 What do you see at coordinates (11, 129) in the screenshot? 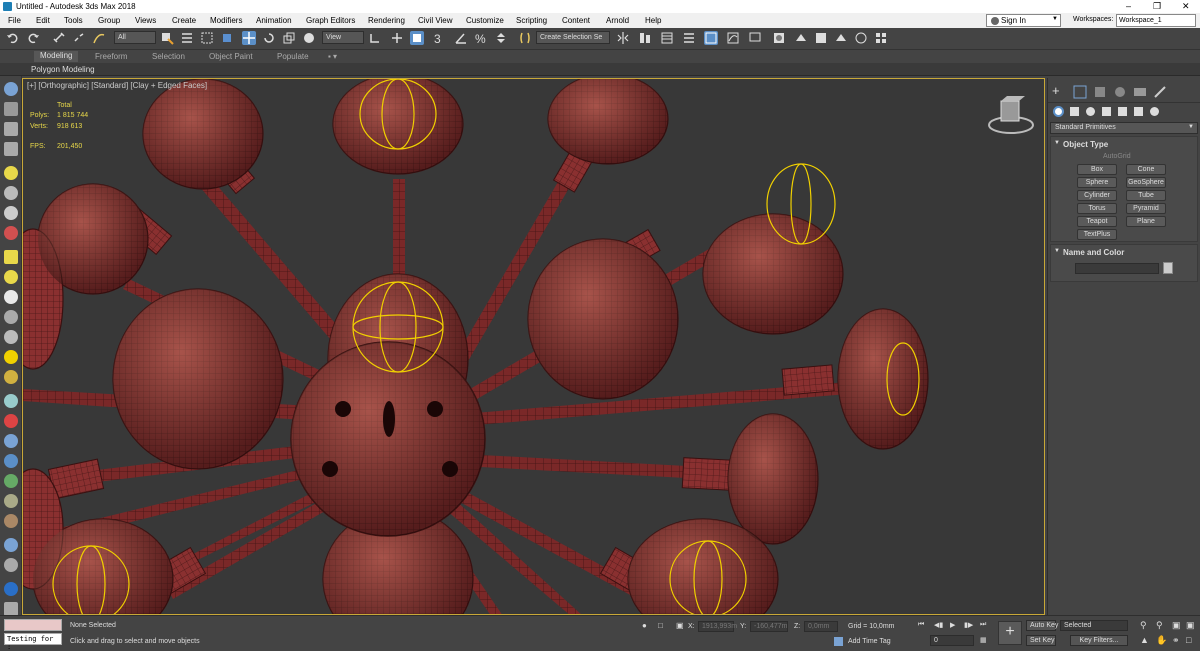
I see `edit-poly-icon` at bounding box center [11, 129].